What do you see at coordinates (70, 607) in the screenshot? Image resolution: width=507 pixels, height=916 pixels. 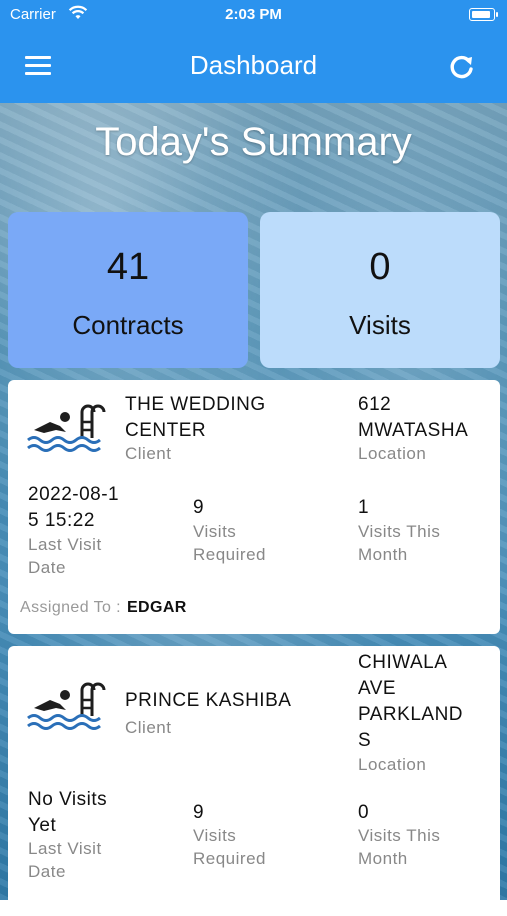 I see `assigned-label: Assigned To :` at bounding box center [70, 607].